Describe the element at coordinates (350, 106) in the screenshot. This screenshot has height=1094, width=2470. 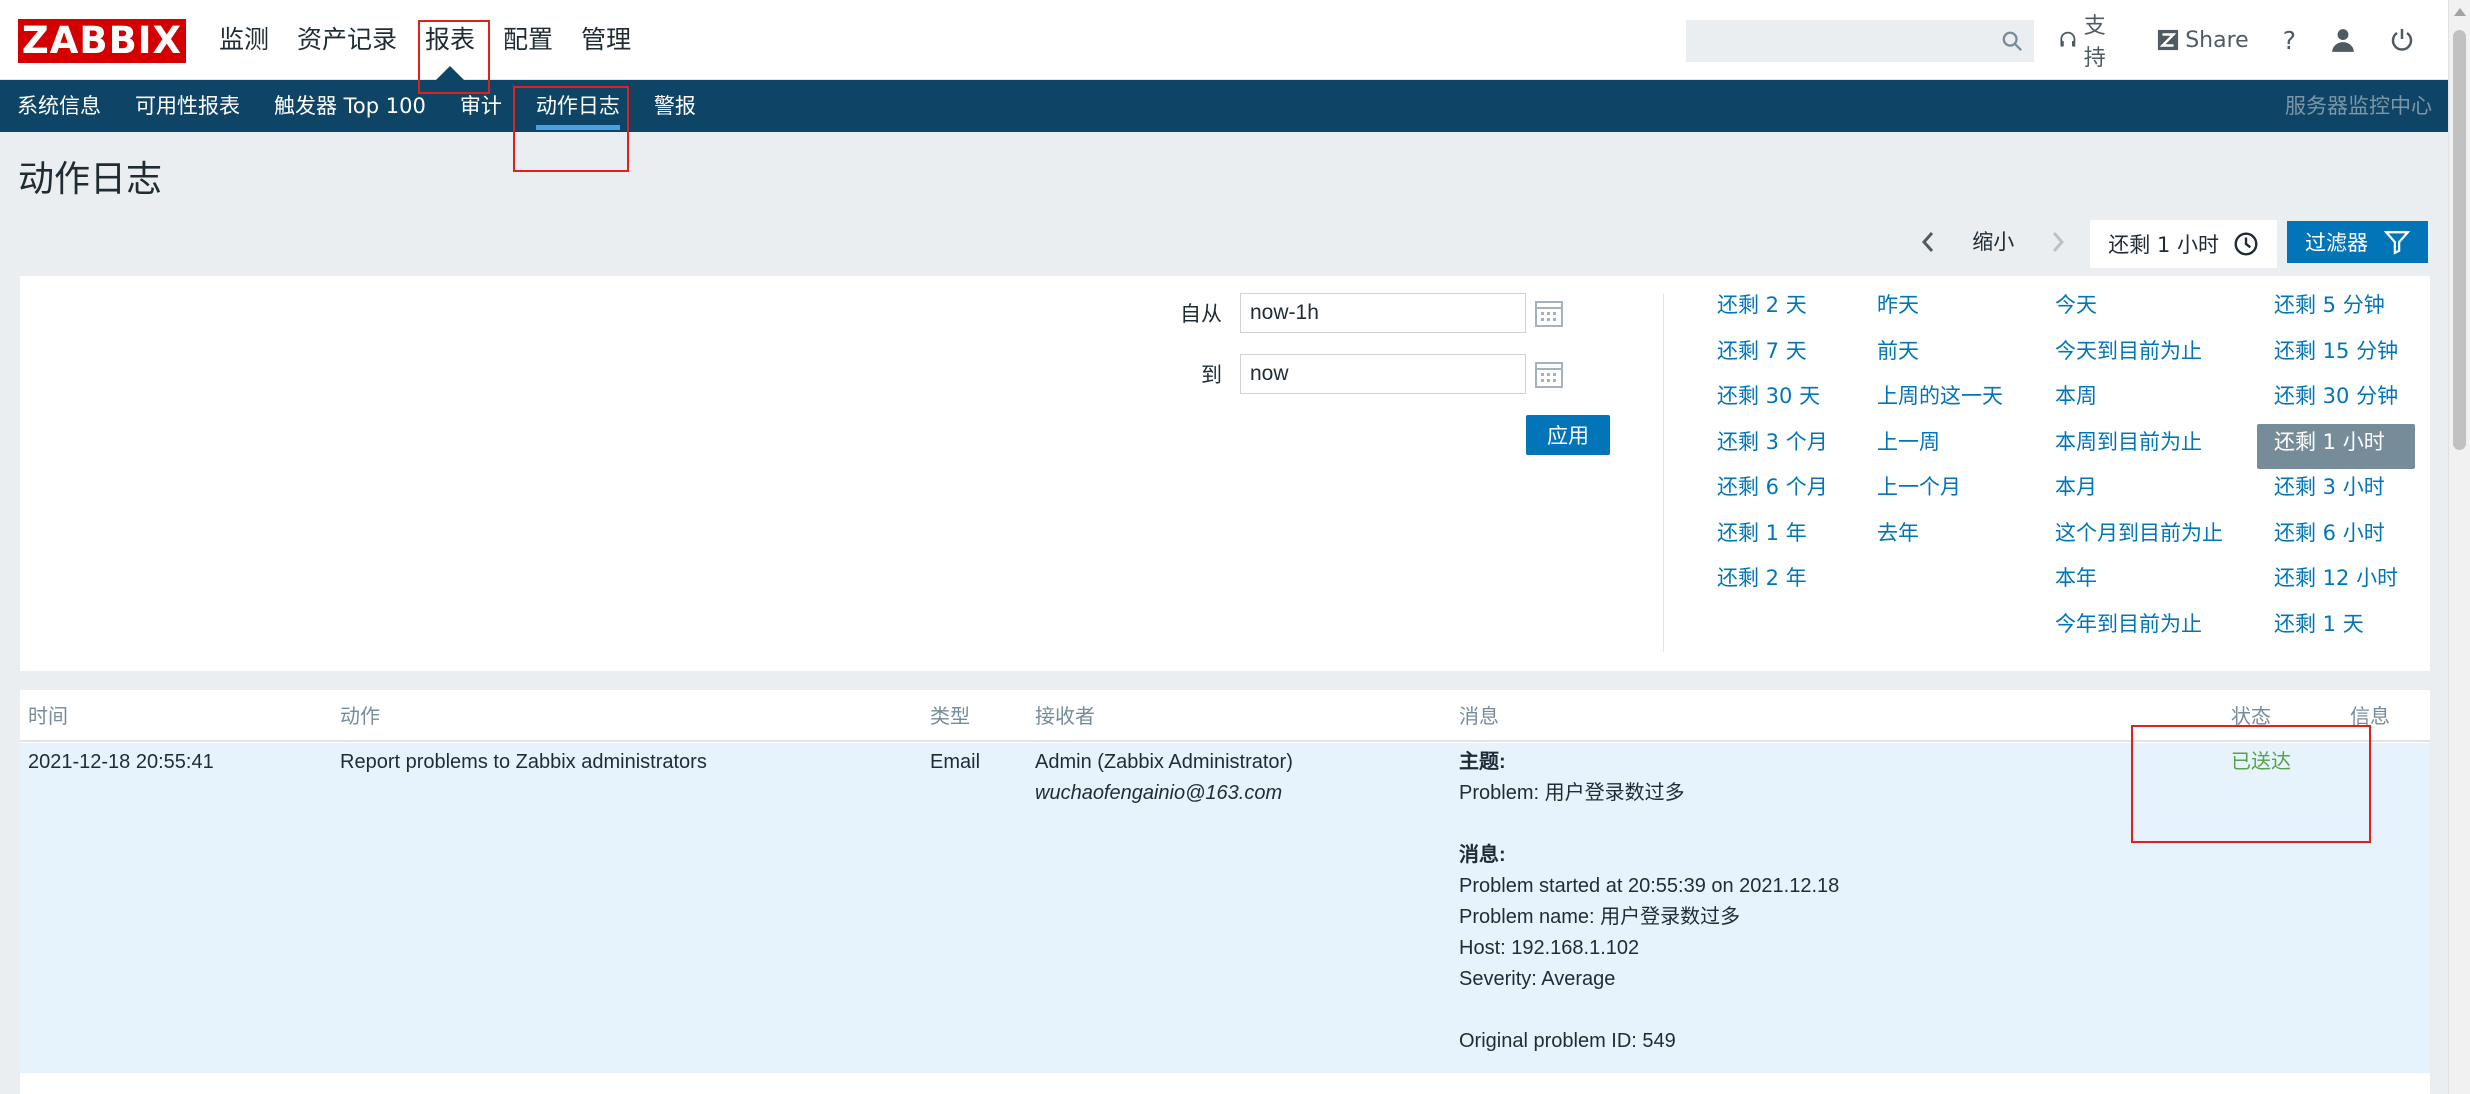
I see `subnav-triggers-top100: 触发器 Top 100` at that location.